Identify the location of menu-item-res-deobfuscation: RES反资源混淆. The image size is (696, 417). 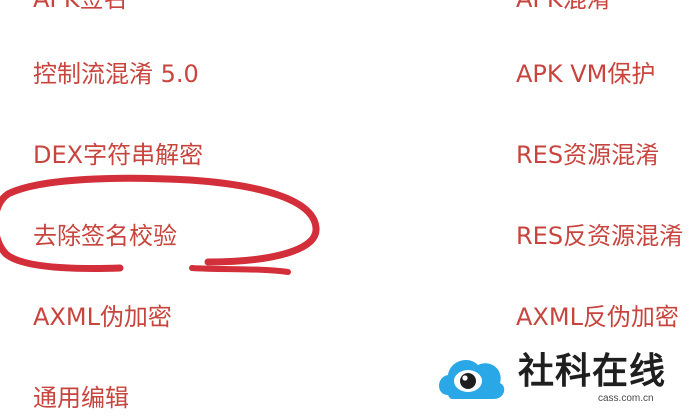
(599, 236).